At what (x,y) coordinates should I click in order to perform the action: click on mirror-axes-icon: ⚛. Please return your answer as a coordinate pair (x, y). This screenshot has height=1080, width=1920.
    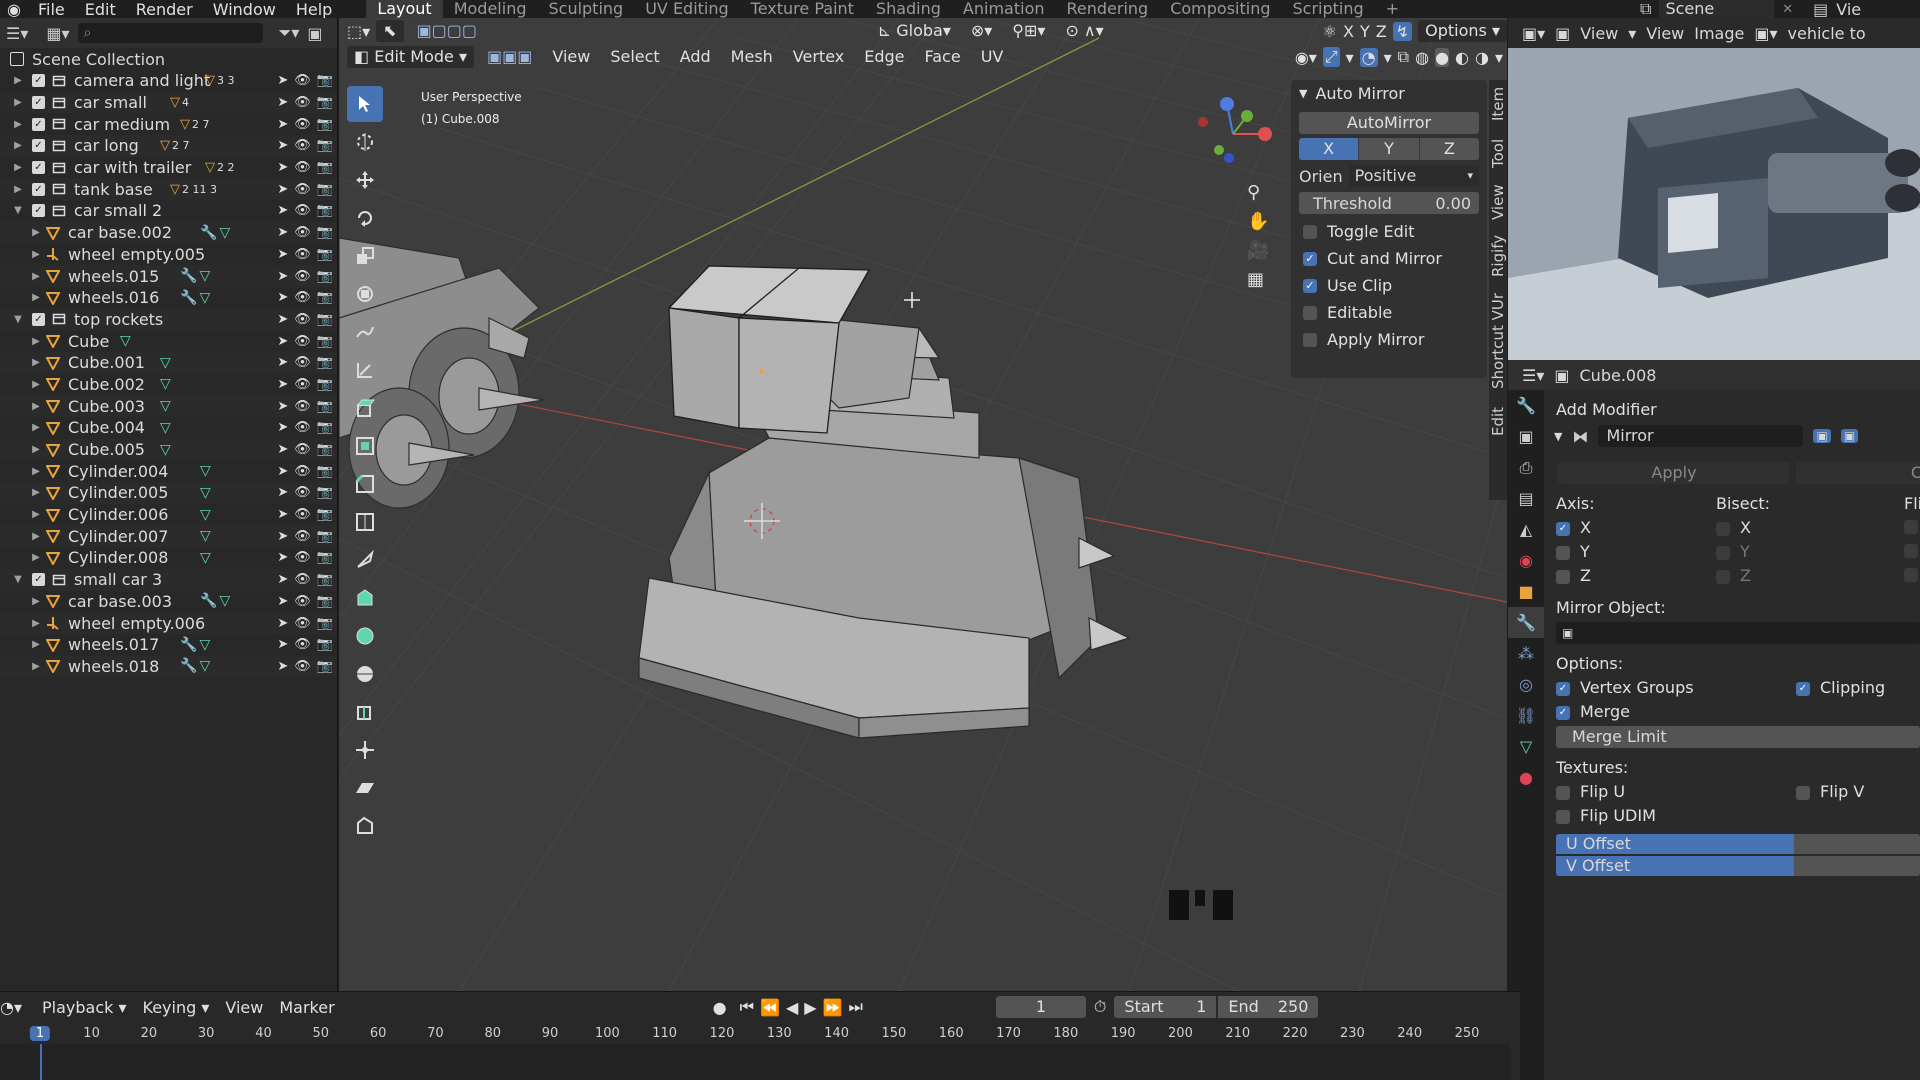
    Looking at the image, I should click on (1330, 31).